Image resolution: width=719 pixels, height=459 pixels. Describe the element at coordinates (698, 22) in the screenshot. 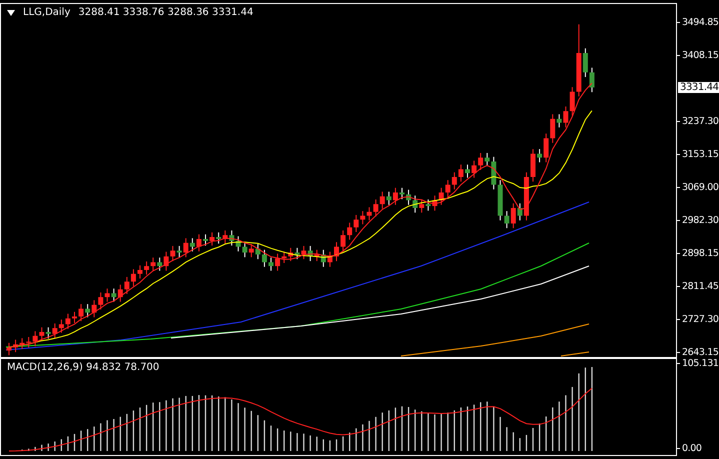

I see `price-axis-label: 3494.85` at that location.